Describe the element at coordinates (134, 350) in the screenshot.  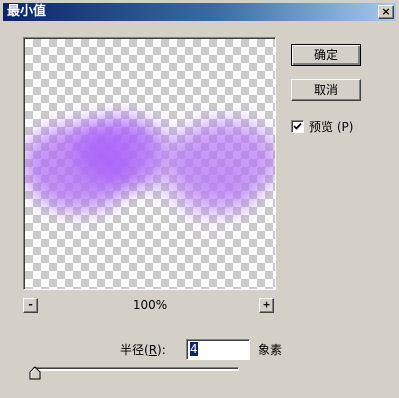
I see `radius-label-prefix: 半径(` at that location.